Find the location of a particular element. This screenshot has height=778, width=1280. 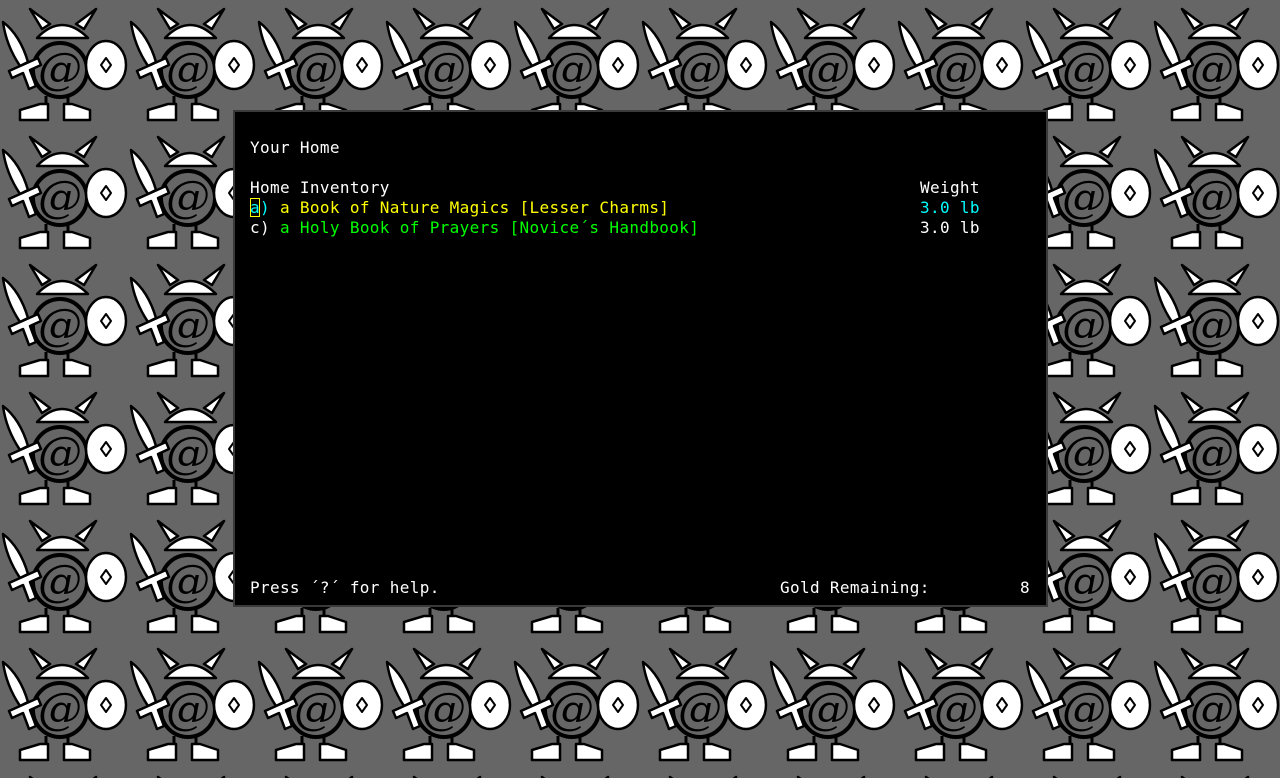

inventory-header: Home Inventory is located at coordinates (320, 187).